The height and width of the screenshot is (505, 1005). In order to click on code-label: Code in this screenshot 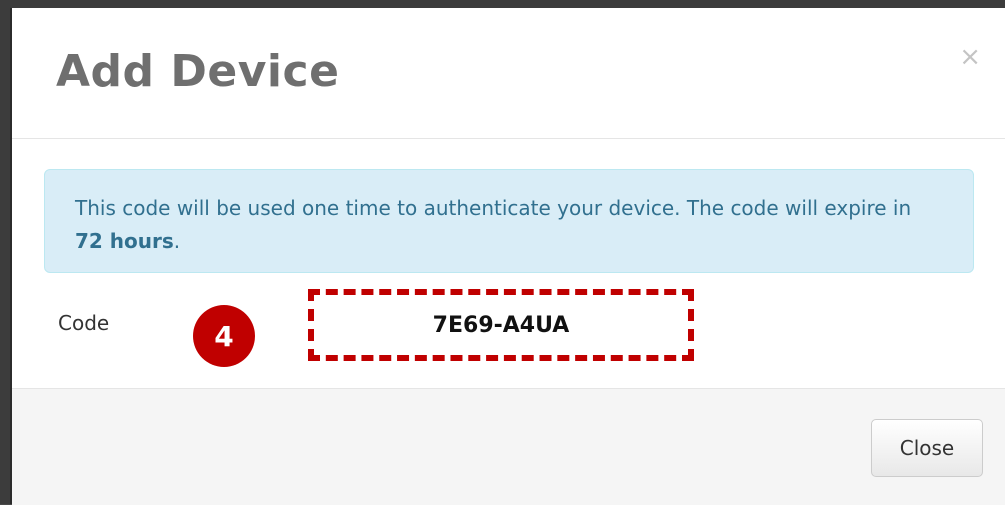, I will do `click(84, 323)`.